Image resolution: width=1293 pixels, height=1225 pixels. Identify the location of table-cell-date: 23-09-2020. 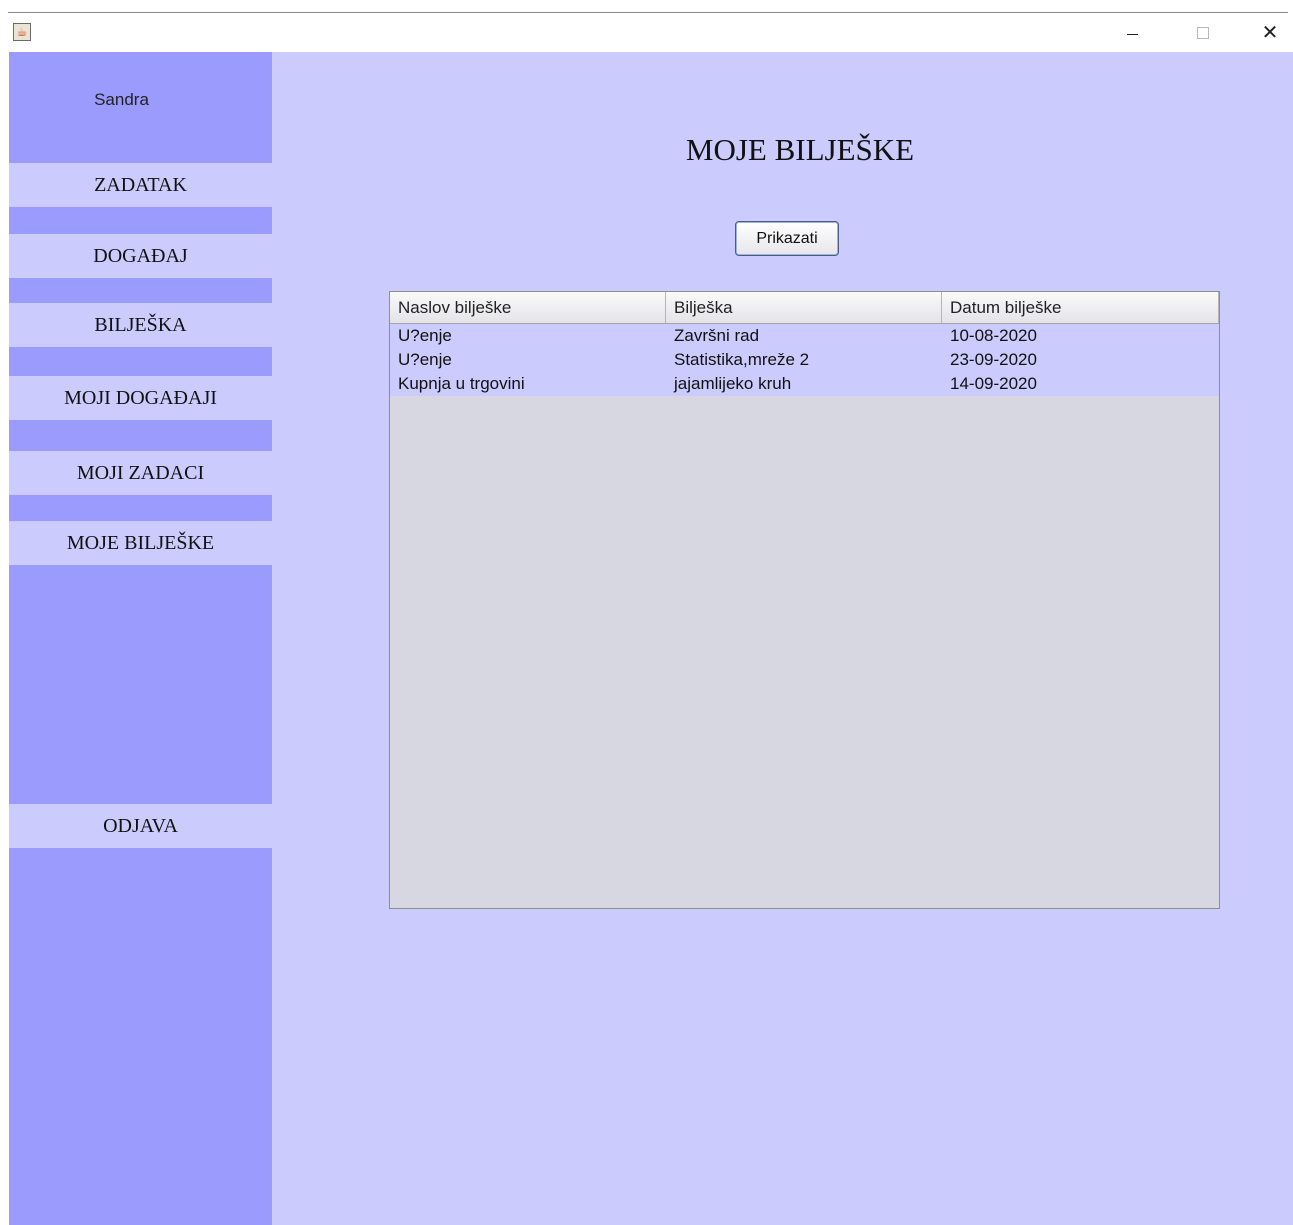
(993, 359).